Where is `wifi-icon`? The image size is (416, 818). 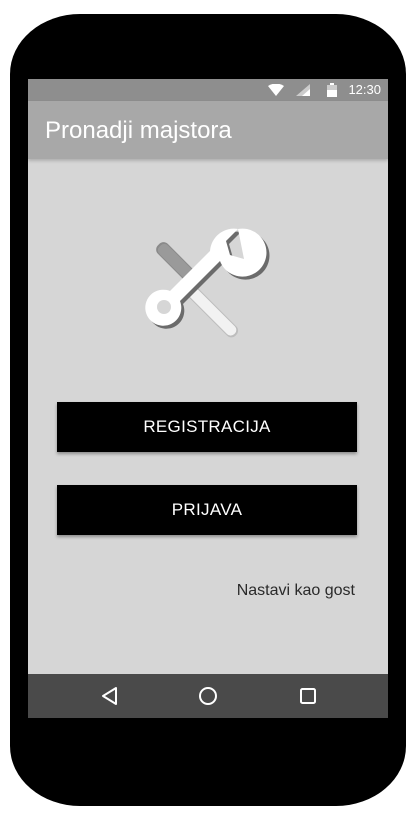 wifi-icon is located at coordinates (276, 91).